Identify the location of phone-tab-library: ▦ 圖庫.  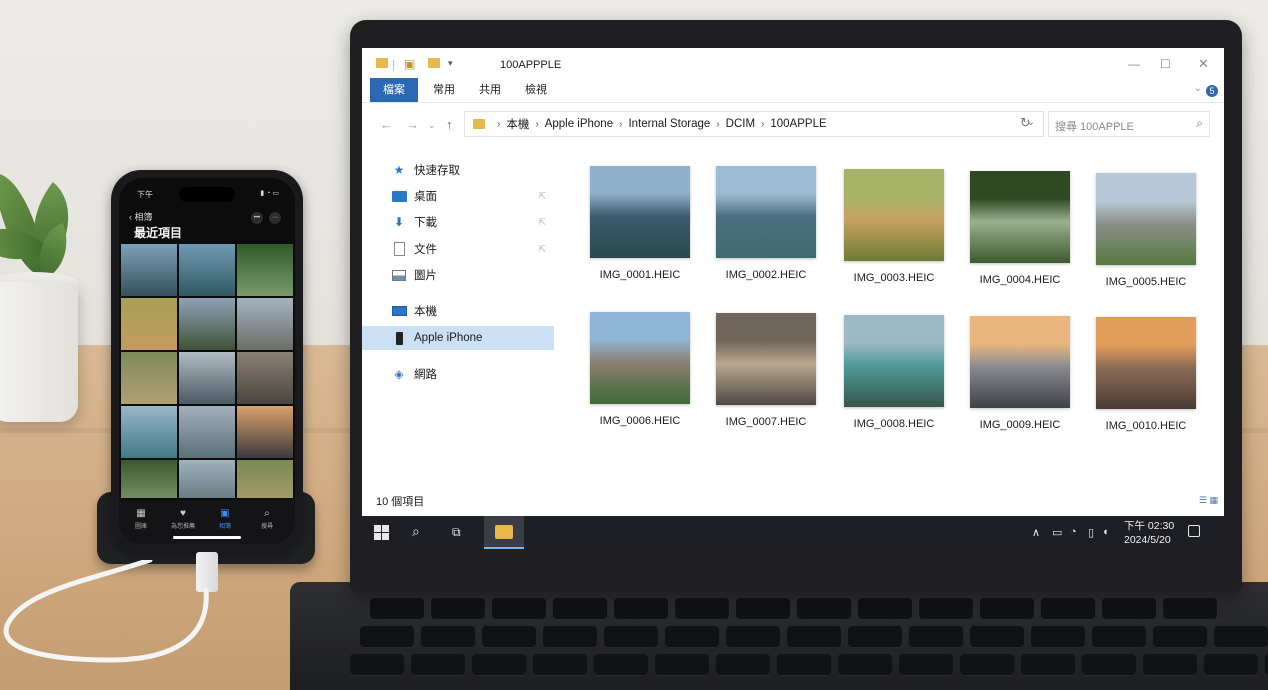
(141, 519).